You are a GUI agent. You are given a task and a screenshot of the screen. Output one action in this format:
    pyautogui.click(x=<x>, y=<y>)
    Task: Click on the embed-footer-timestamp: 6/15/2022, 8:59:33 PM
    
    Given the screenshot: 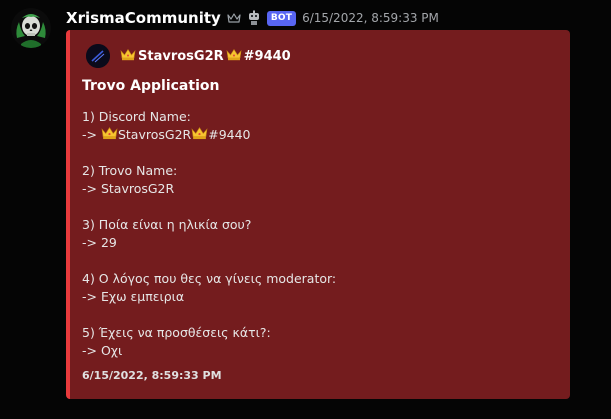 What is the action you would take?
    pyautogui.click(x=152, y=375)
    